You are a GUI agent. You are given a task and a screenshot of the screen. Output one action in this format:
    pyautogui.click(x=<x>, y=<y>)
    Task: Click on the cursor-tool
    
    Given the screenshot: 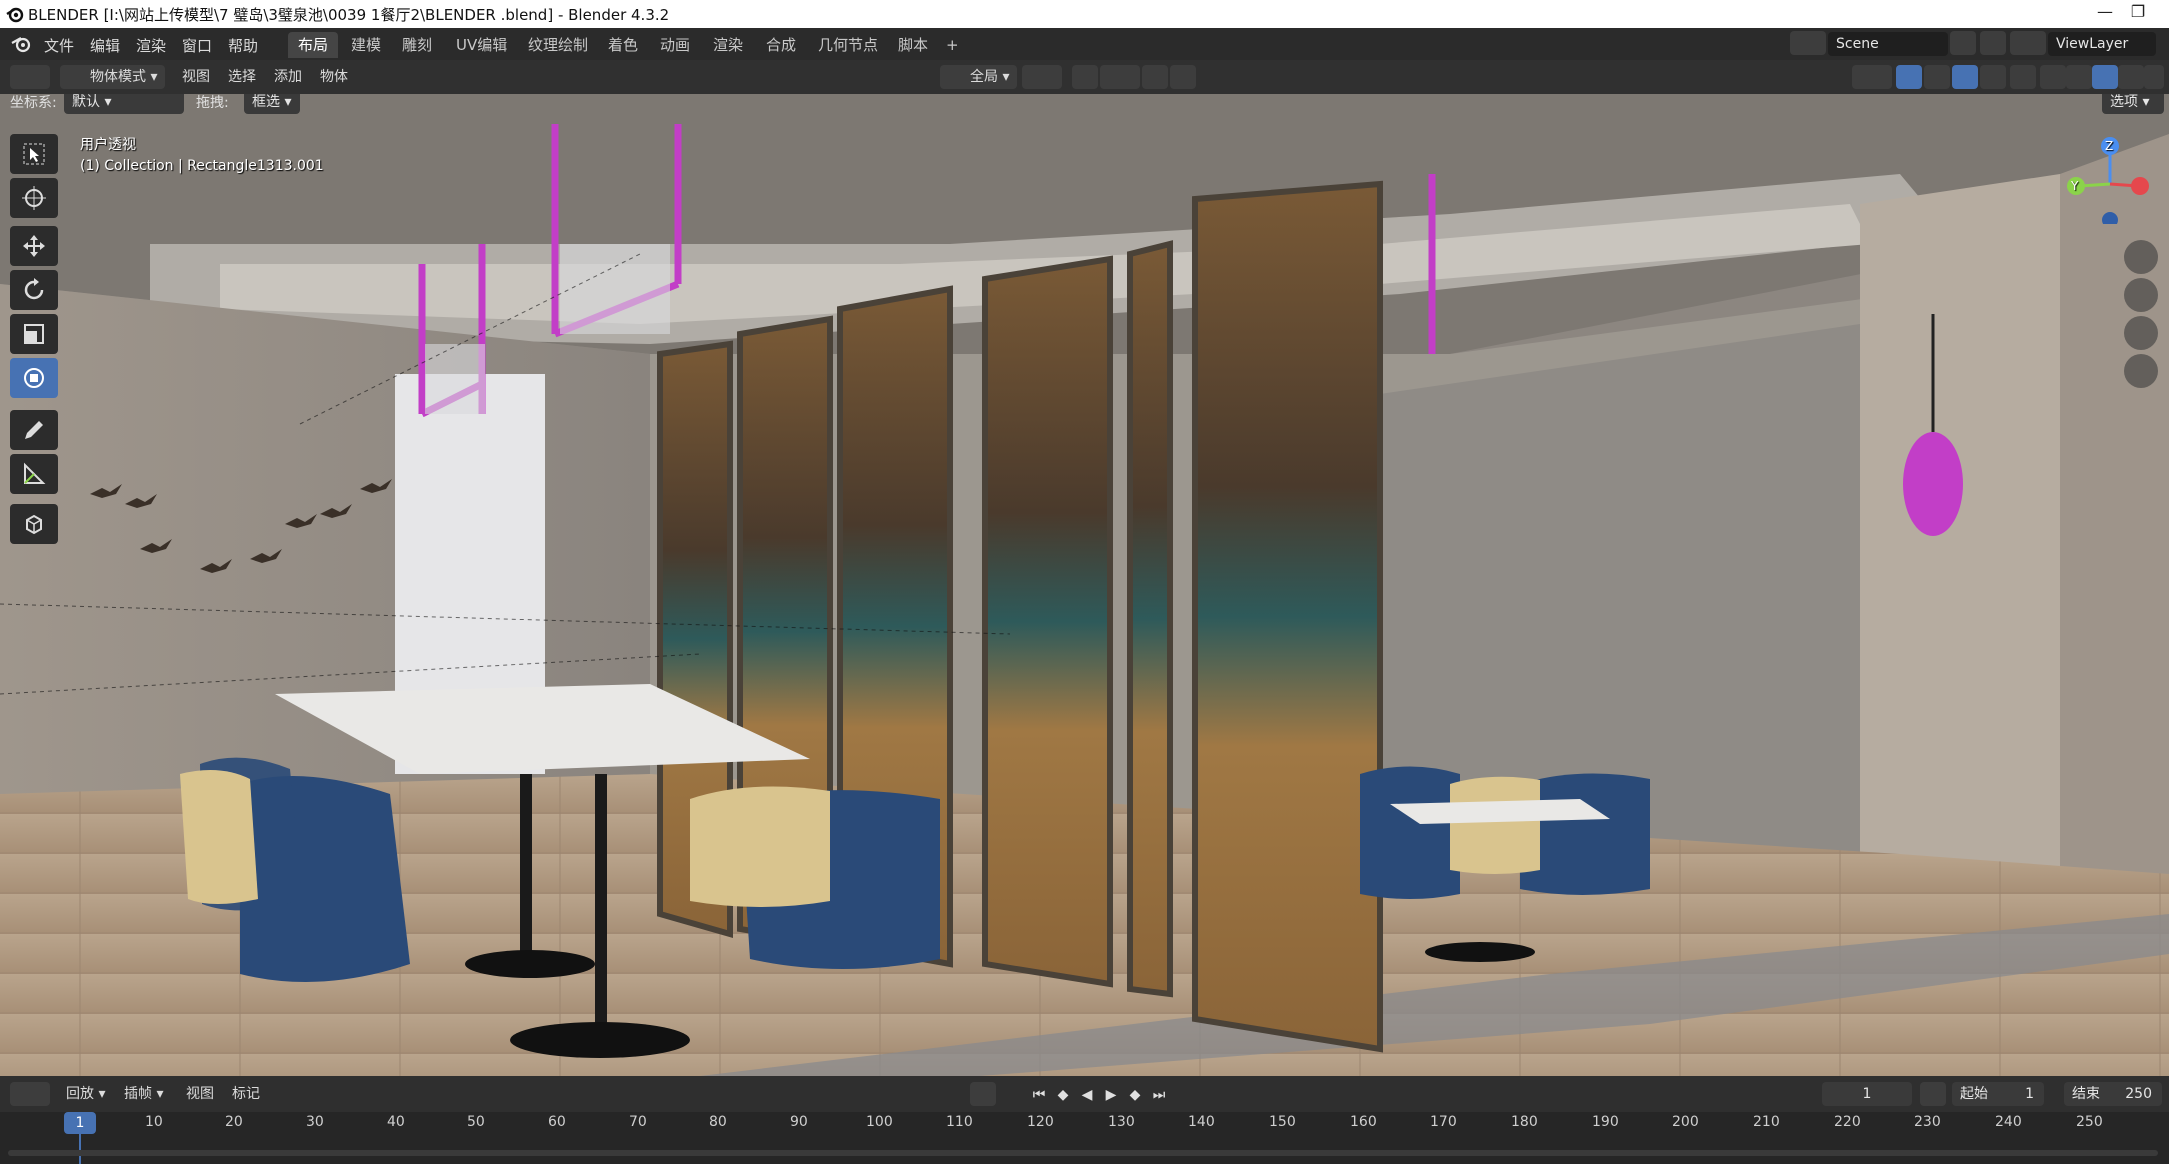 What is the action you would take?
    pyautogui.click(x=34, y=198)
    